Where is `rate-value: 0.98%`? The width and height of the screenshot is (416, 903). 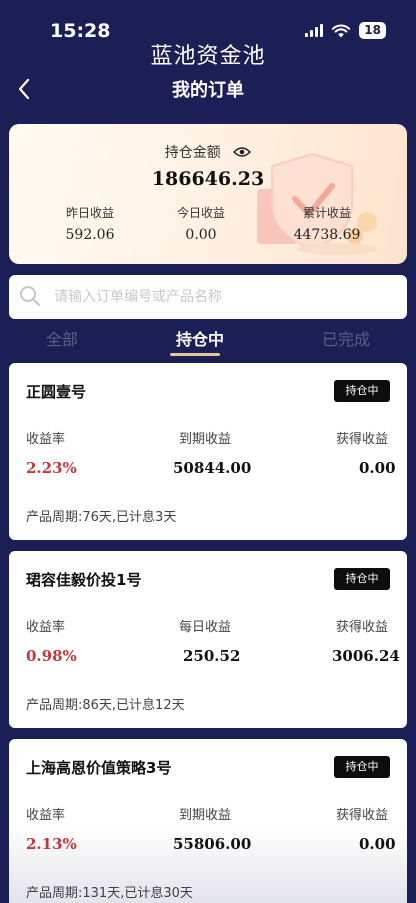 rate-value: 0.98% is located at coordinates (51, 656).